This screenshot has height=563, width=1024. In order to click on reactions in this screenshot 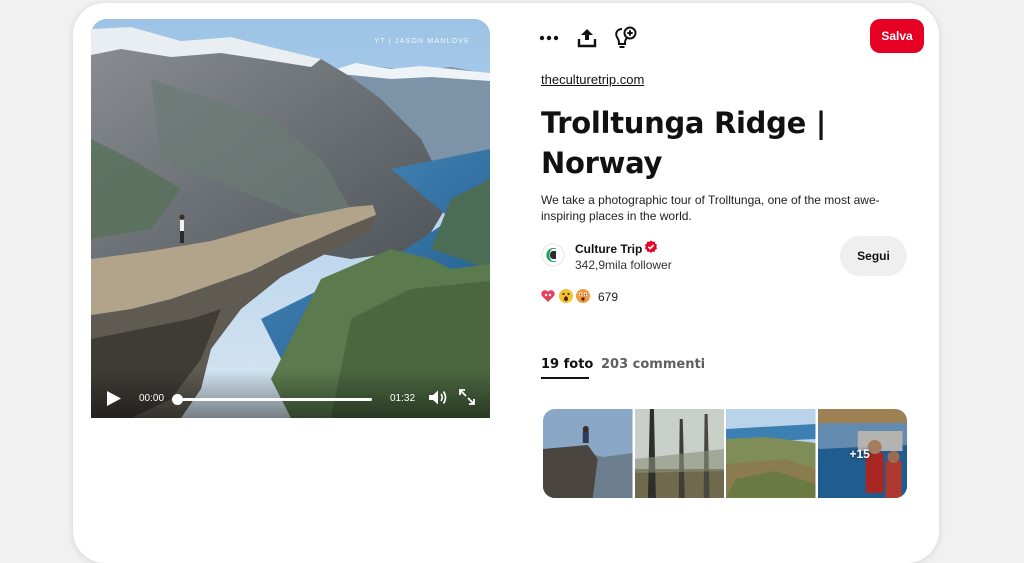, I will do `click(568, 296)`.